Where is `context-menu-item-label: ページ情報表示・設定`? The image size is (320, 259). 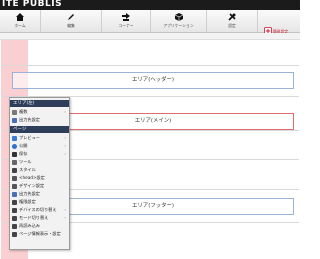 context-menu-item-label: ページ情報表示・設定 is located at coordinates (40, 233).